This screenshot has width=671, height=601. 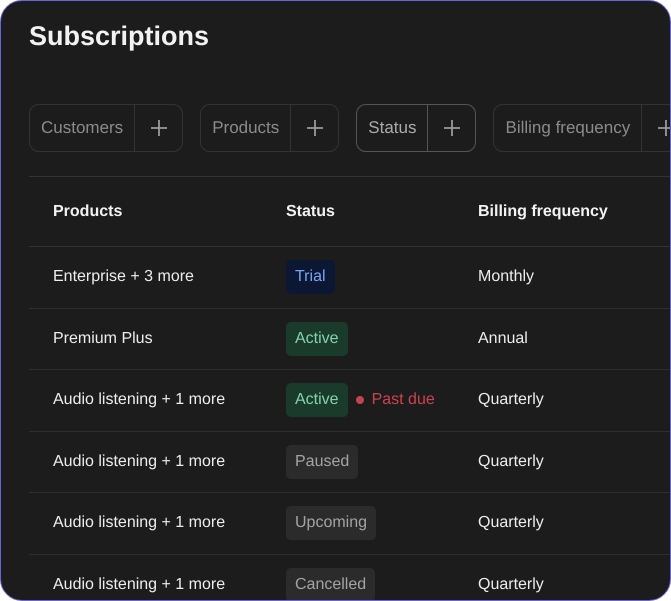 What do you see at coordinates (392, 128) in the screenshot?
I see `filter-label: Status` at bounding box center [392, 128].